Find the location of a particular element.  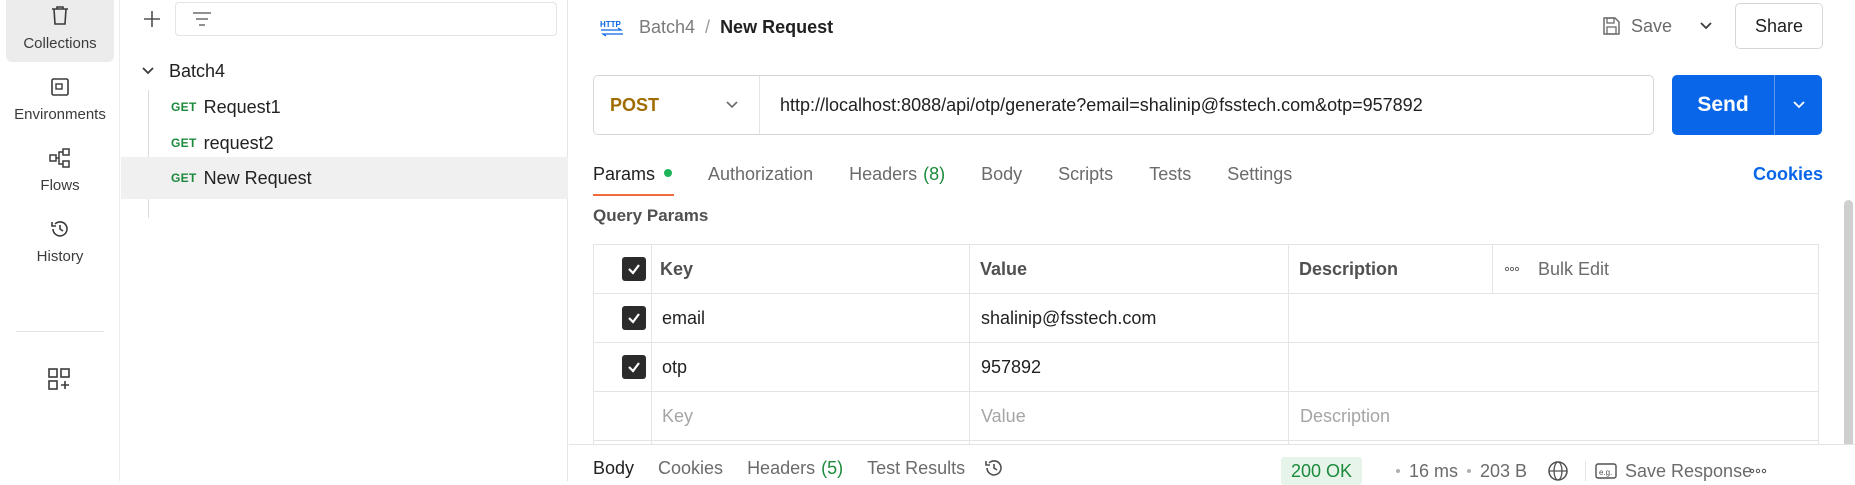

checkbox is located at coordinates (634, 318).